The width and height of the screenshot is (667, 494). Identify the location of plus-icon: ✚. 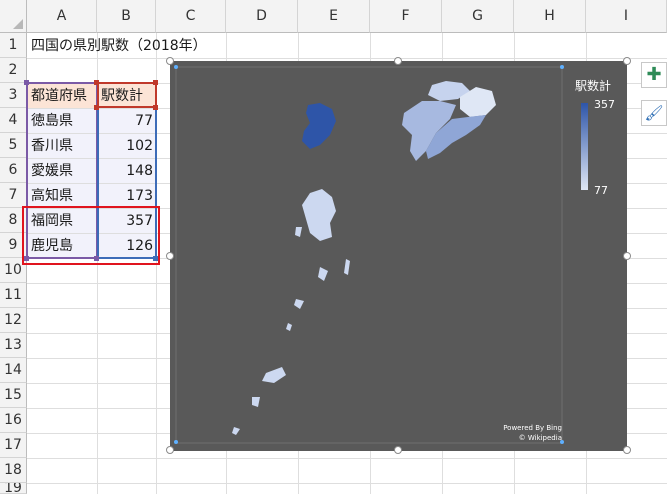
(654, 74).